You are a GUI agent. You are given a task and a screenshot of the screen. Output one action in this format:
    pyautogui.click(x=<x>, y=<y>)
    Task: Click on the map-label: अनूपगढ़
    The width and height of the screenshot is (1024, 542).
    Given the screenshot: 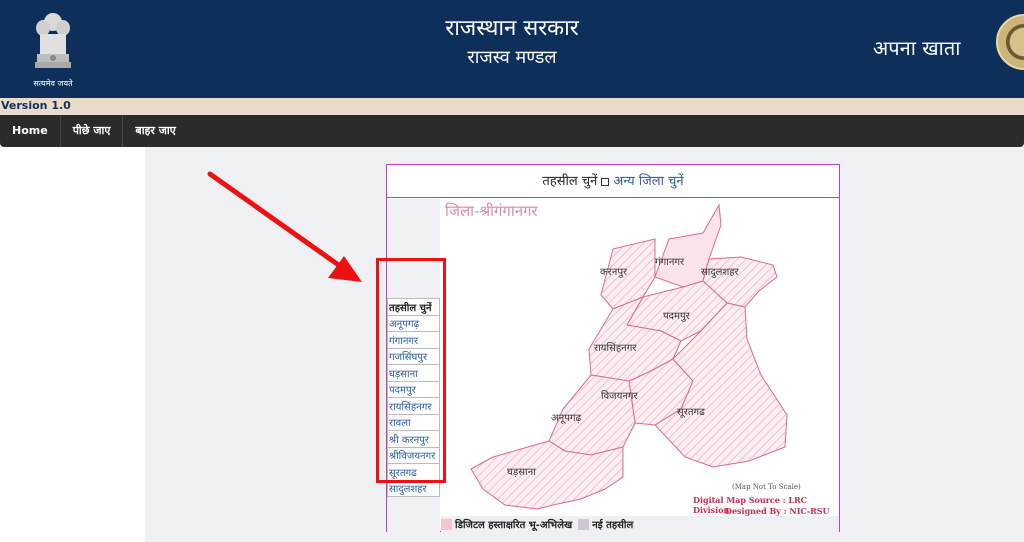 What is the action you would take?
    pyautogui.click(x=566, y=418)
    